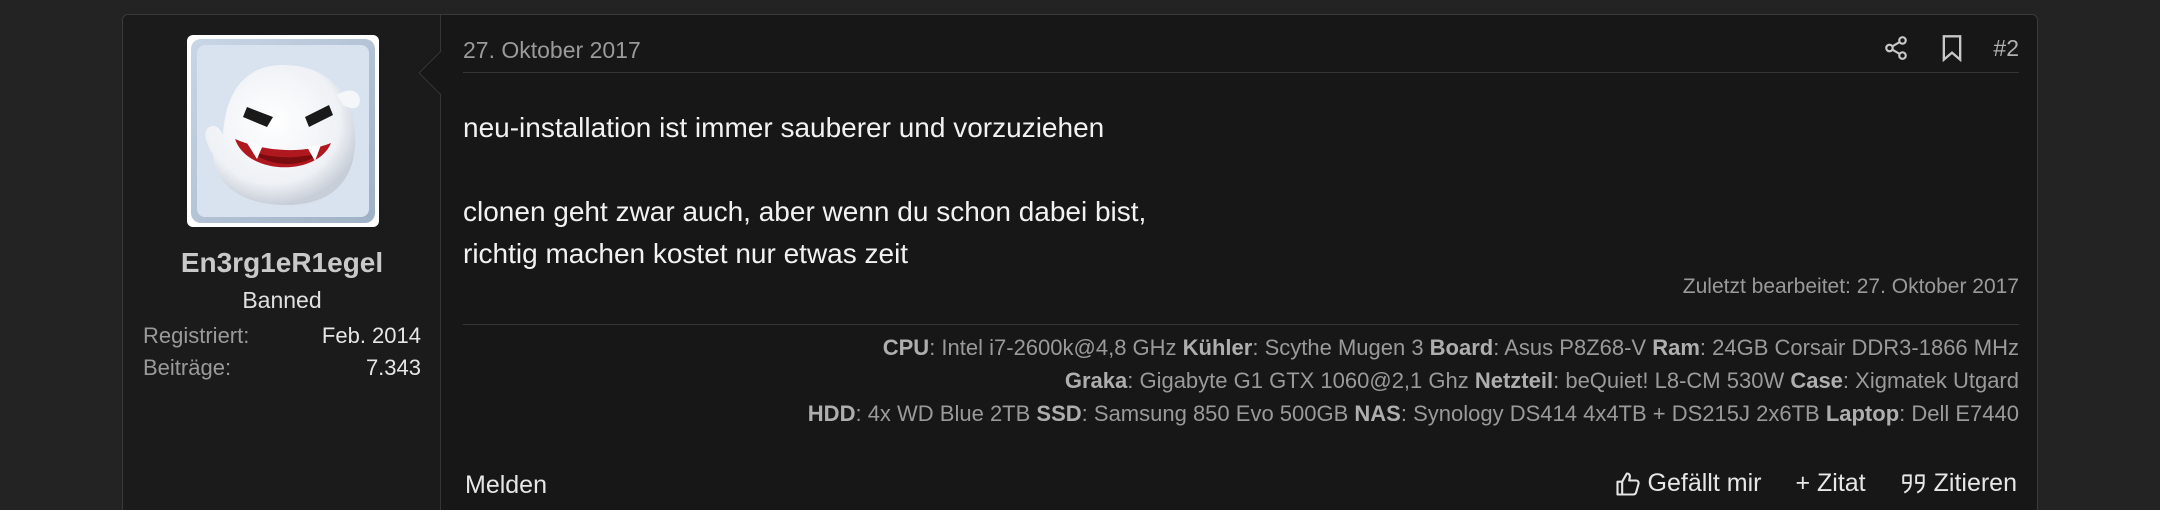 The width and height of the screenshot is (2160, 510). Describe the element at coordinates (1627, 483) in the screenshot. I see `thumbs-up-icon` at that location.